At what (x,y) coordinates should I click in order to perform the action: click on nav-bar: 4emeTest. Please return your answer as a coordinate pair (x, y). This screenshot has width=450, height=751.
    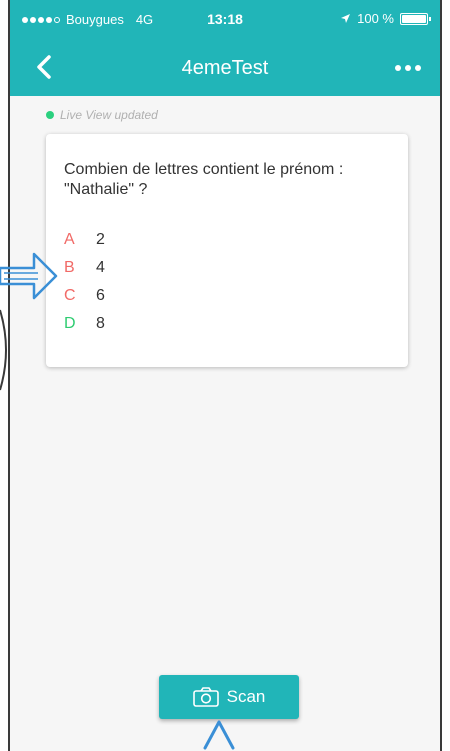
    Looking at the image, I should click on (225, 68).